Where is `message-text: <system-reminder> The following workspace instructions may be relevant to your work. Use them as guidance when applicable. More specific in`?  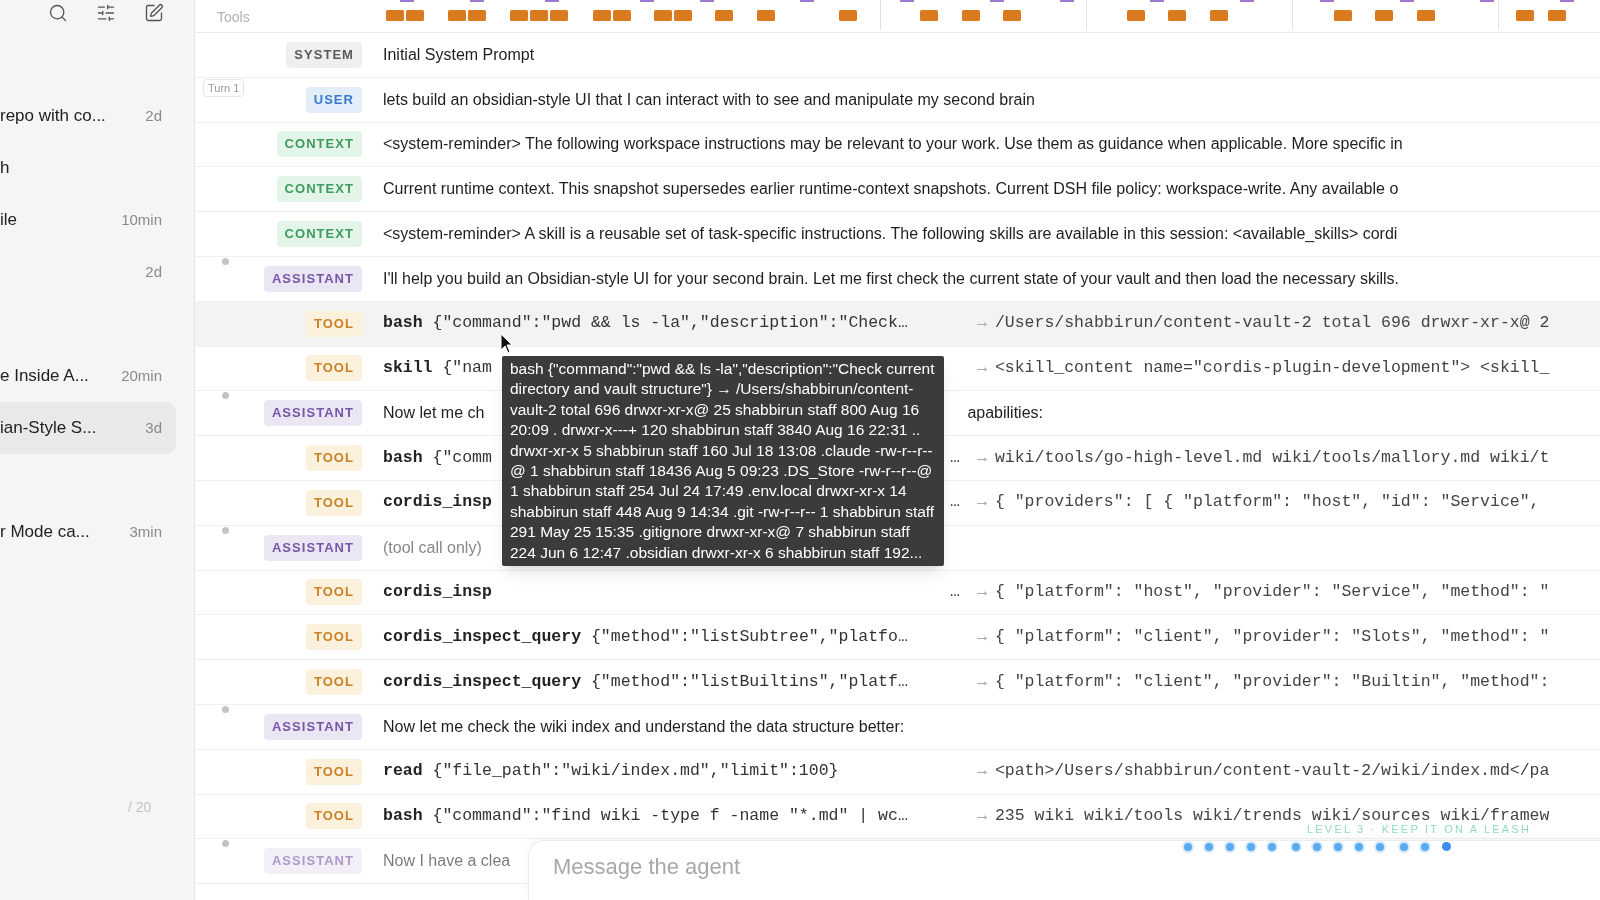
message-text: <system-reminder> The following workspace instructions may be relevant to your work. Use them as guidance when applicable. More specific in is located at coordinates (893, 144).